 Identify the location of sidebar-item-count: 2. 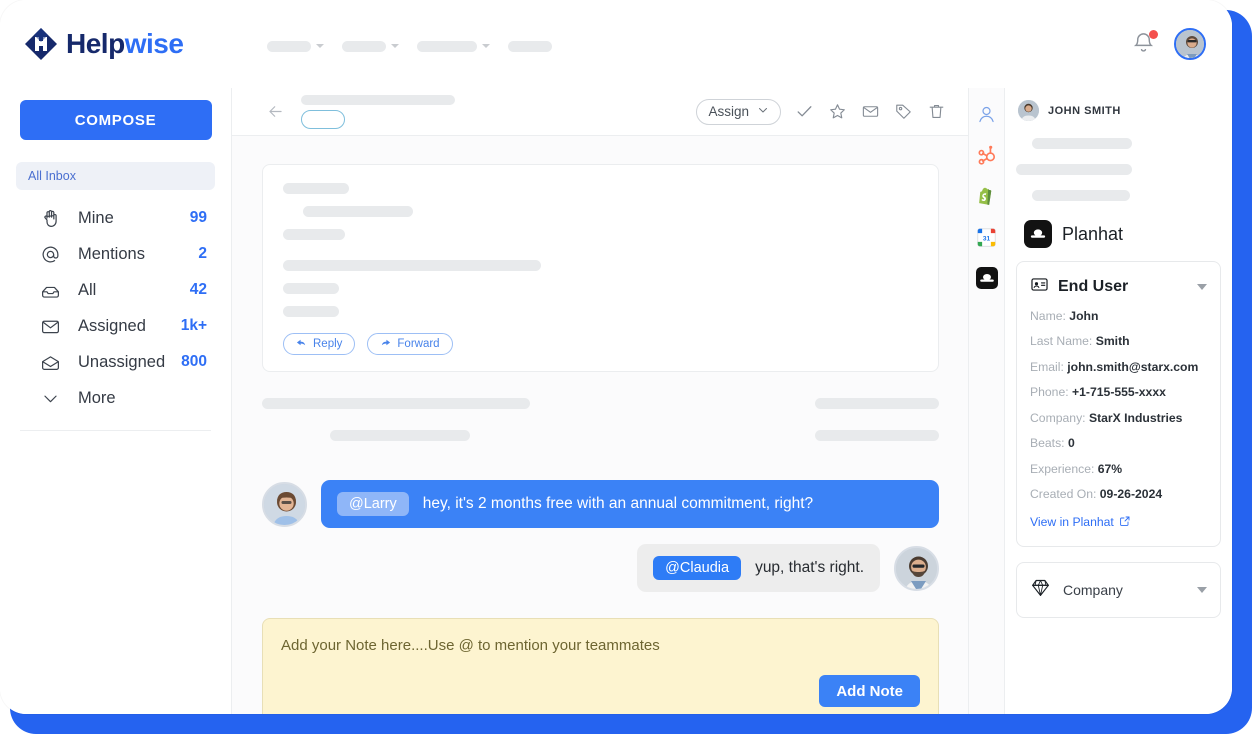
(202, 253).